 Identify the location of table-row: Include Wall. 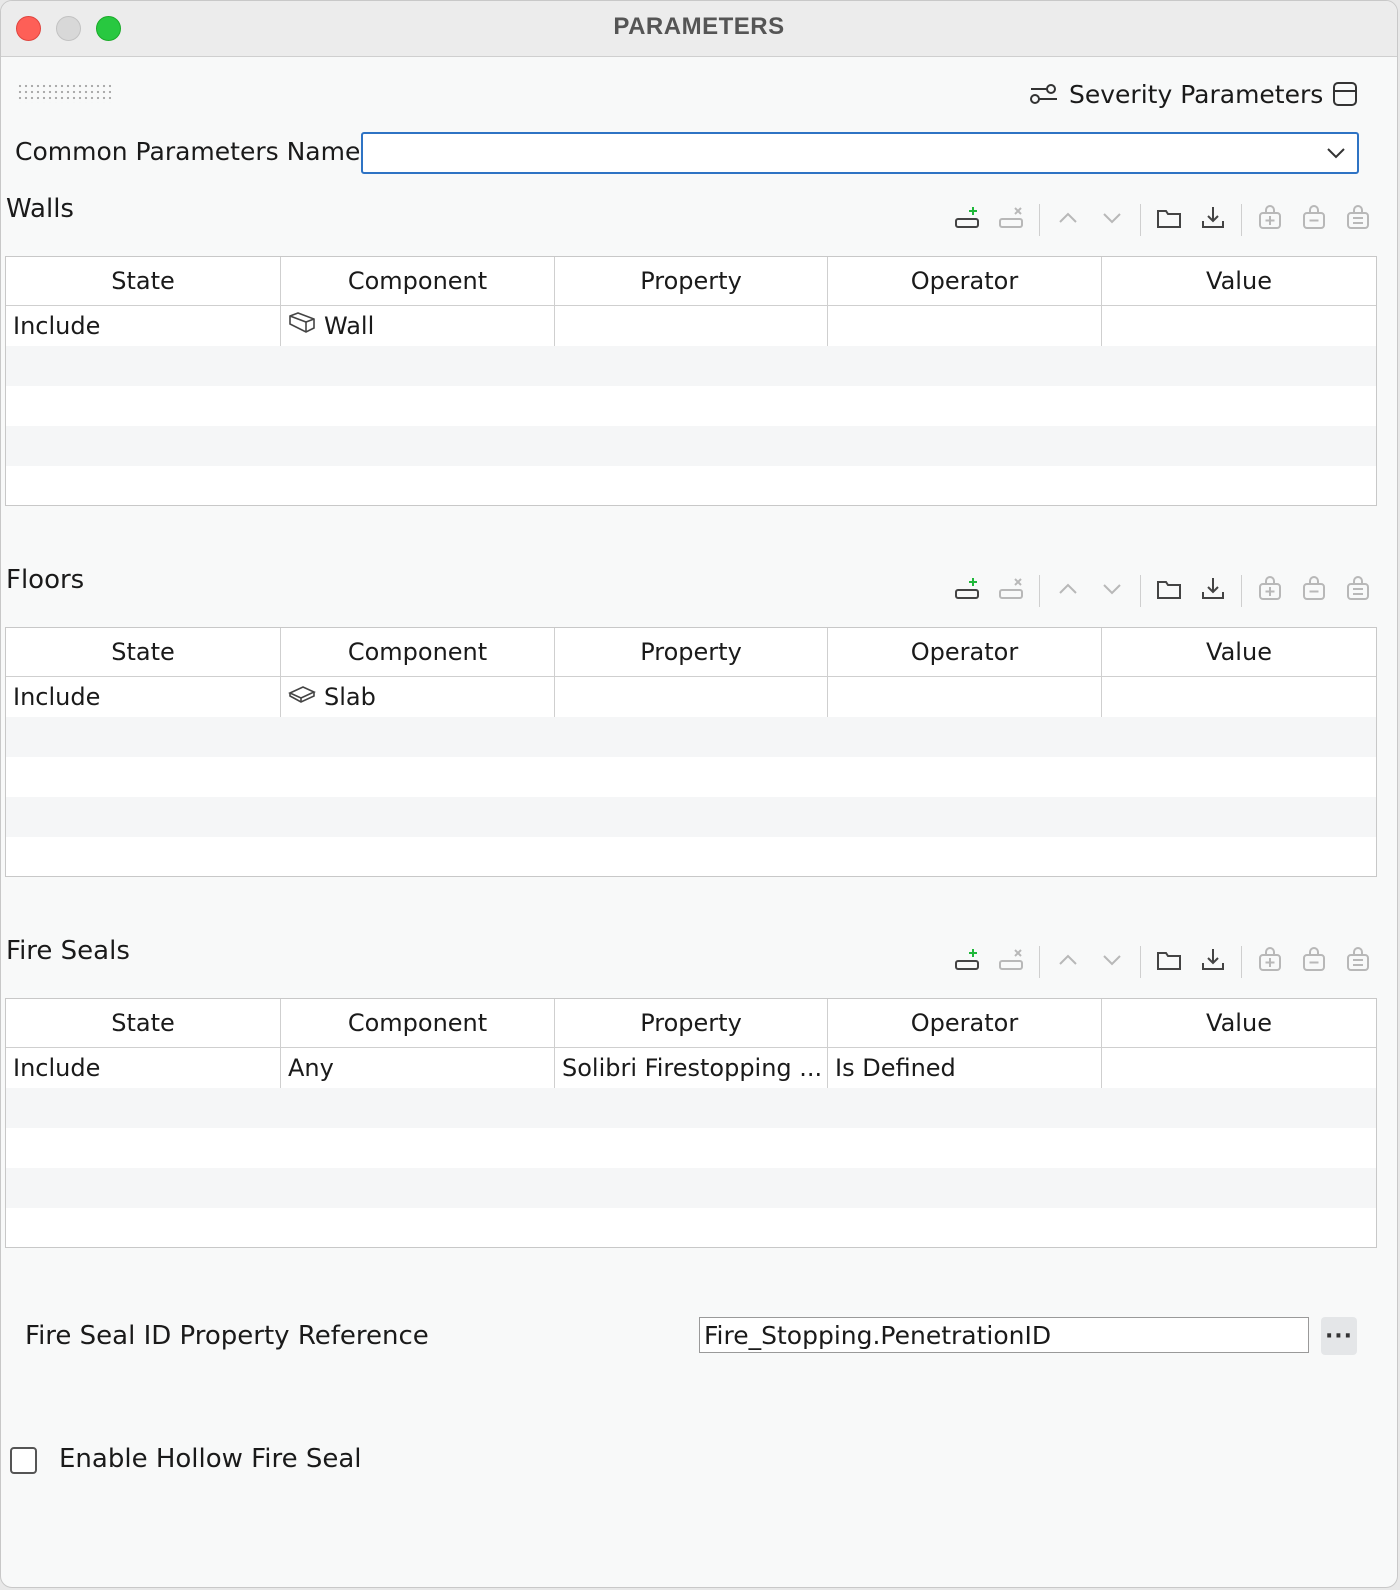
(691, 326).